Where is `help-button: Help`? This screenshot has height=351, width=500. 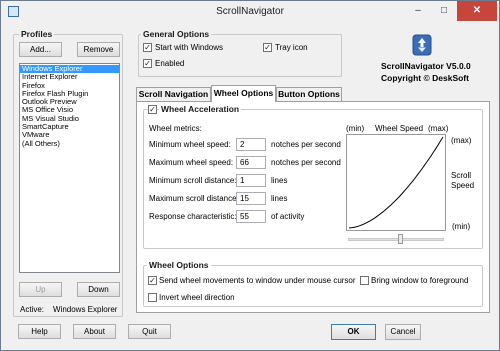
help-button: Help is located at coordinates (39, 331).